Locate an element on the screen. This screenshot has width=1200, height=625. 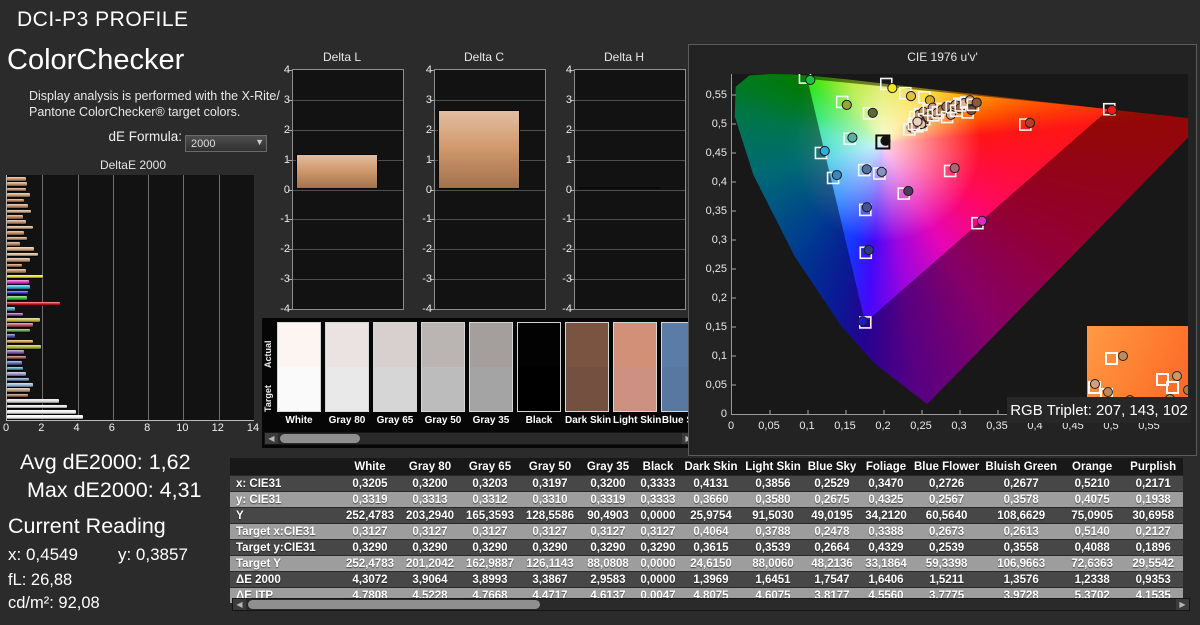
x-tick-label: 12 is located at coordinates (217, 428).